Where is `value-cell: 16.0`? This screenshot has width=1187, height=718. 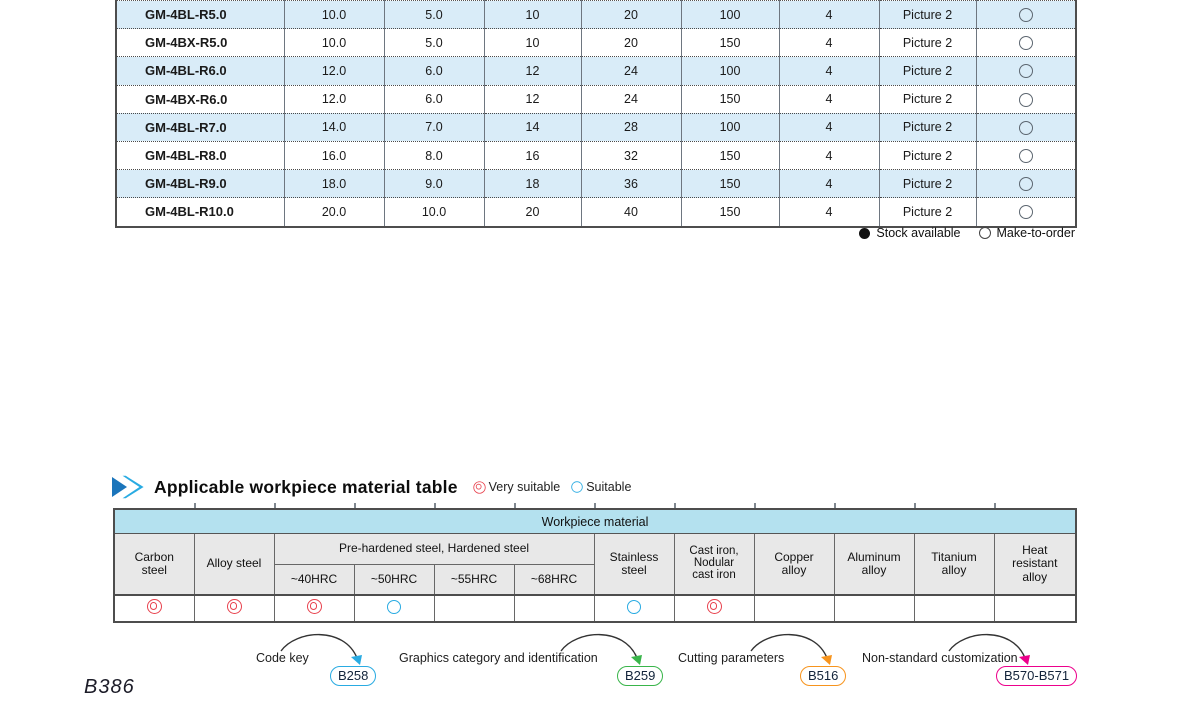
value-cell: 16.0 is located at coordinates (333, 155).